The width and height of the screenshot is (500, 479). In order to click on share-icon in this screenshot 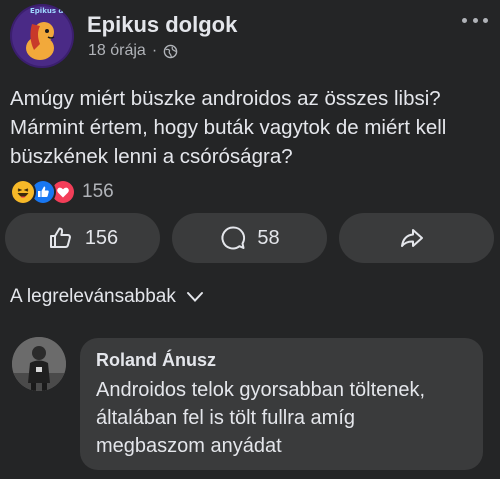, I will do `click(411, 238)`.